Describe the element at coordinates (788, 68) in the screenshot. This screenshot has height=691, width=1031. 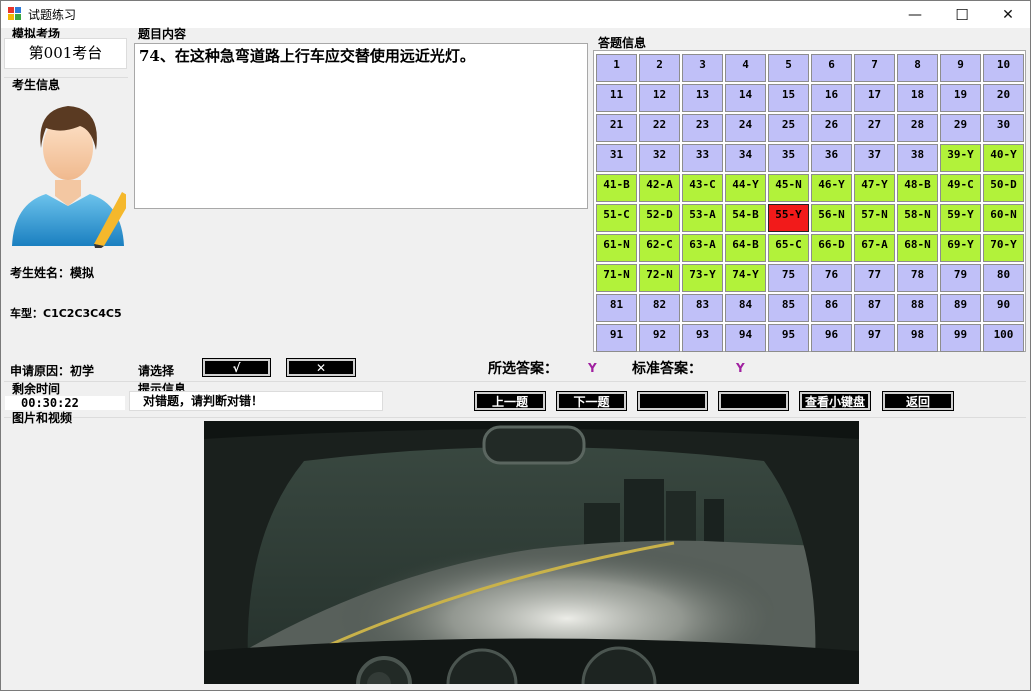
I see `answer-cell: 5` at that location.